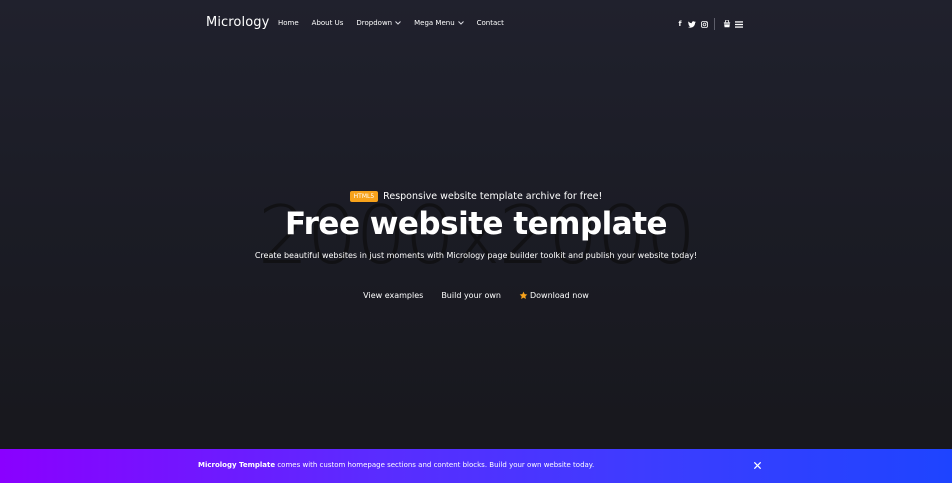  What do you see at coordinates (692, 24) in the screenshot?
I see `twitter-icon` at bounding box center [692, 24].